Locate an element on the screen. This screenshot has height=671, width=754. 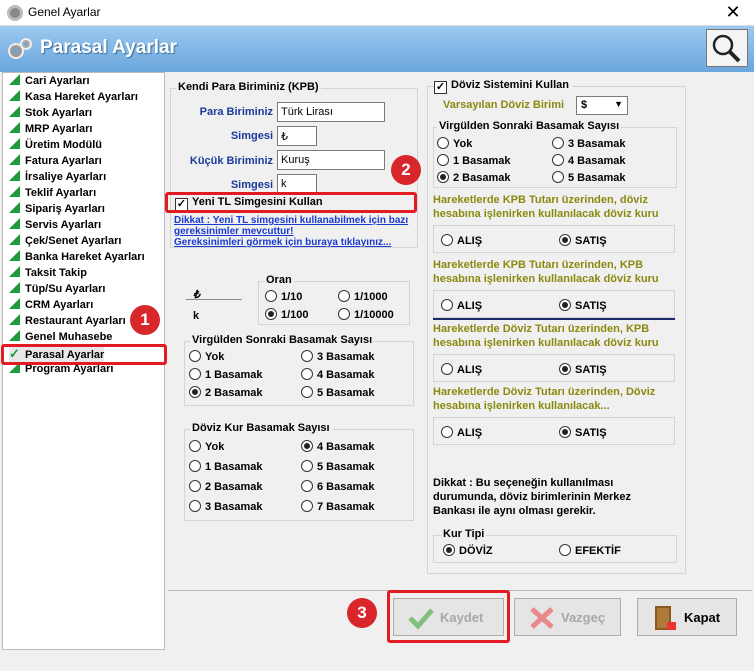
kpb-decimals-radio: 2 Basamak is located at coordinates (226, 392).